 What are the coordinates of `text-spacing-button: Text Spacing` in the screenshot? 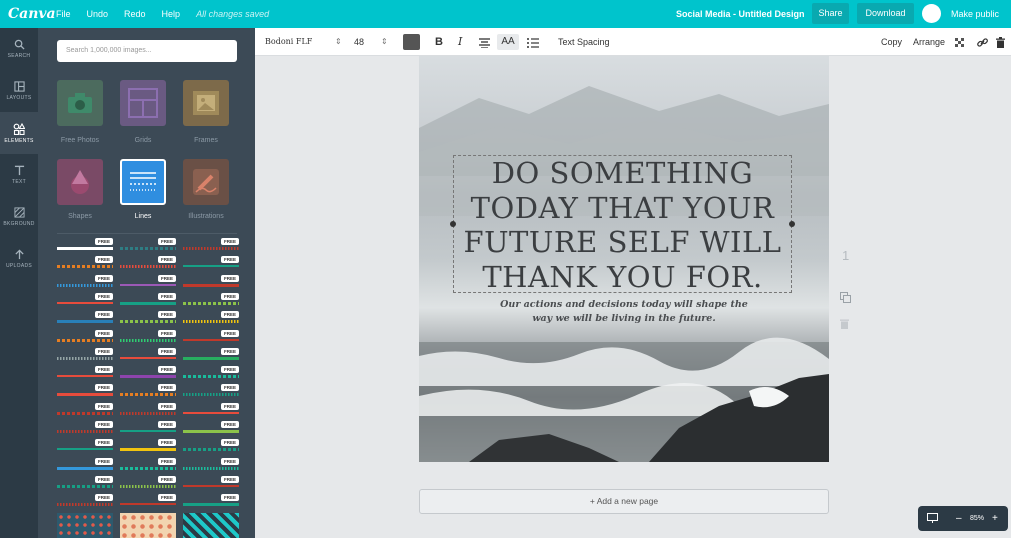 It's located at (584, 42).